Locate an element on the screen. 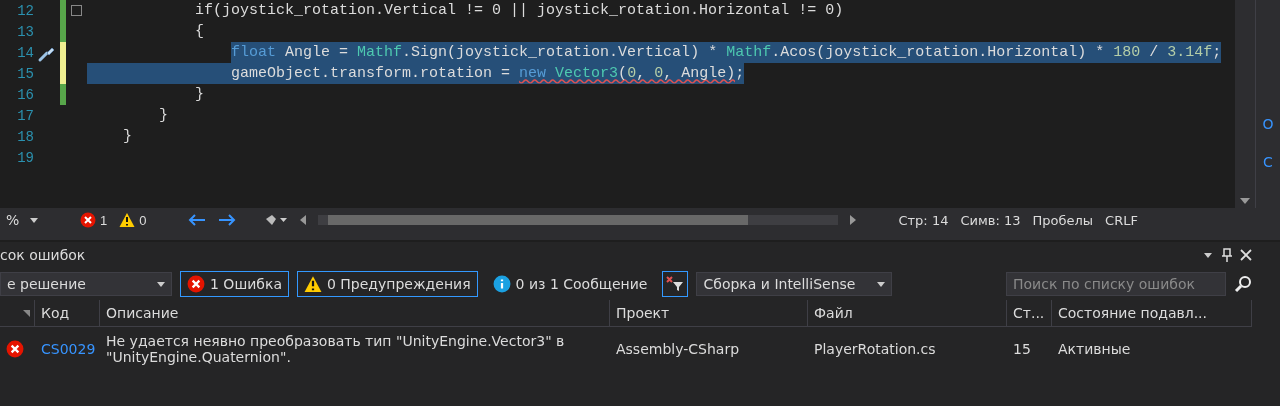  indent-indicator: Пробелы is located at coordinates (1063, 220).